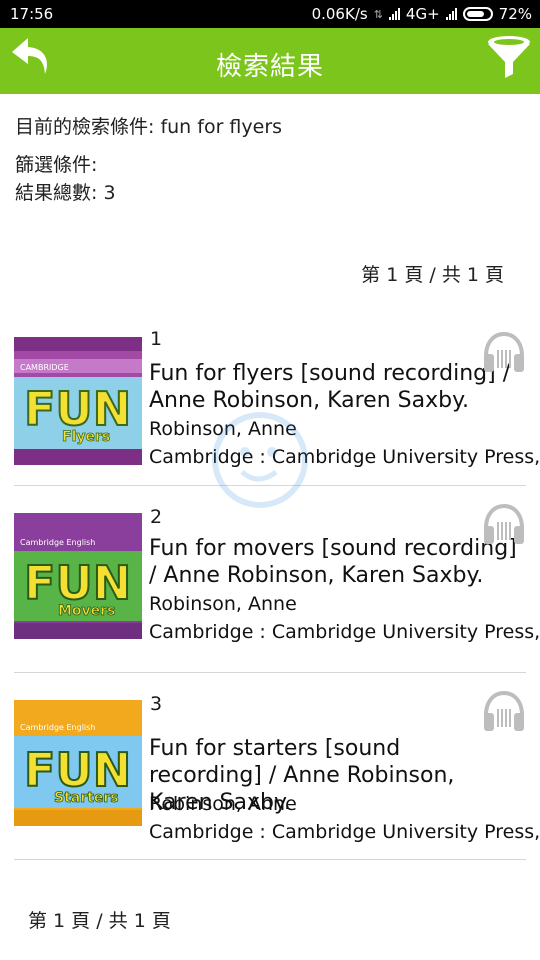  Describe the element at coordinates (56, 165) in the screenshot. I see `filter-condition-line: 篩選條件:` at that location.